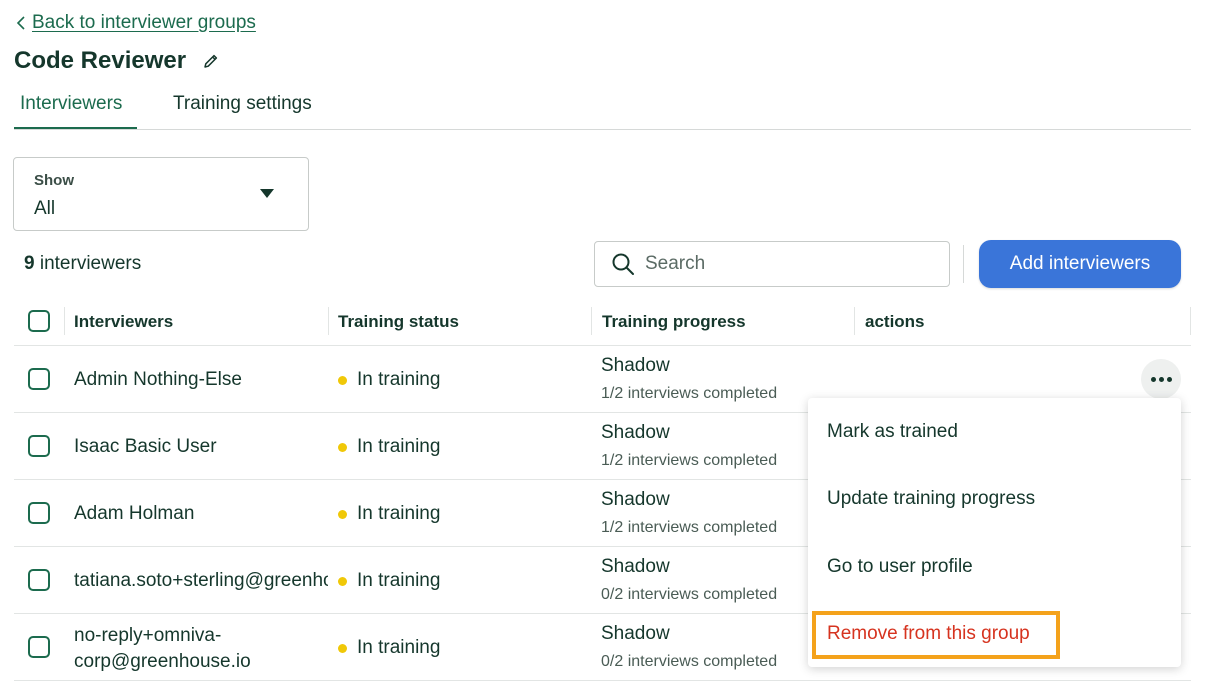 This screenshot has width=1220, height=687. I want to click on active-tab-indicator, so click(75, 128).